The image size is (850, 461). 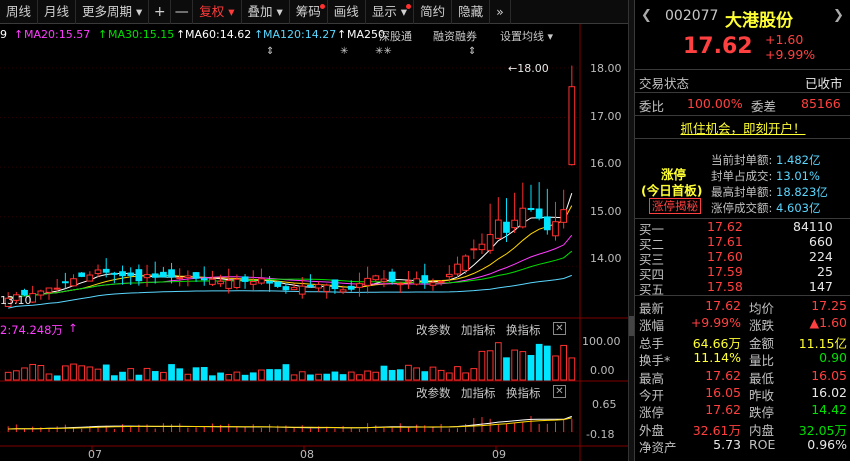 I want to click on price-summary: 17.62 +1.60 +9.99%, so click(x=742, y=48).